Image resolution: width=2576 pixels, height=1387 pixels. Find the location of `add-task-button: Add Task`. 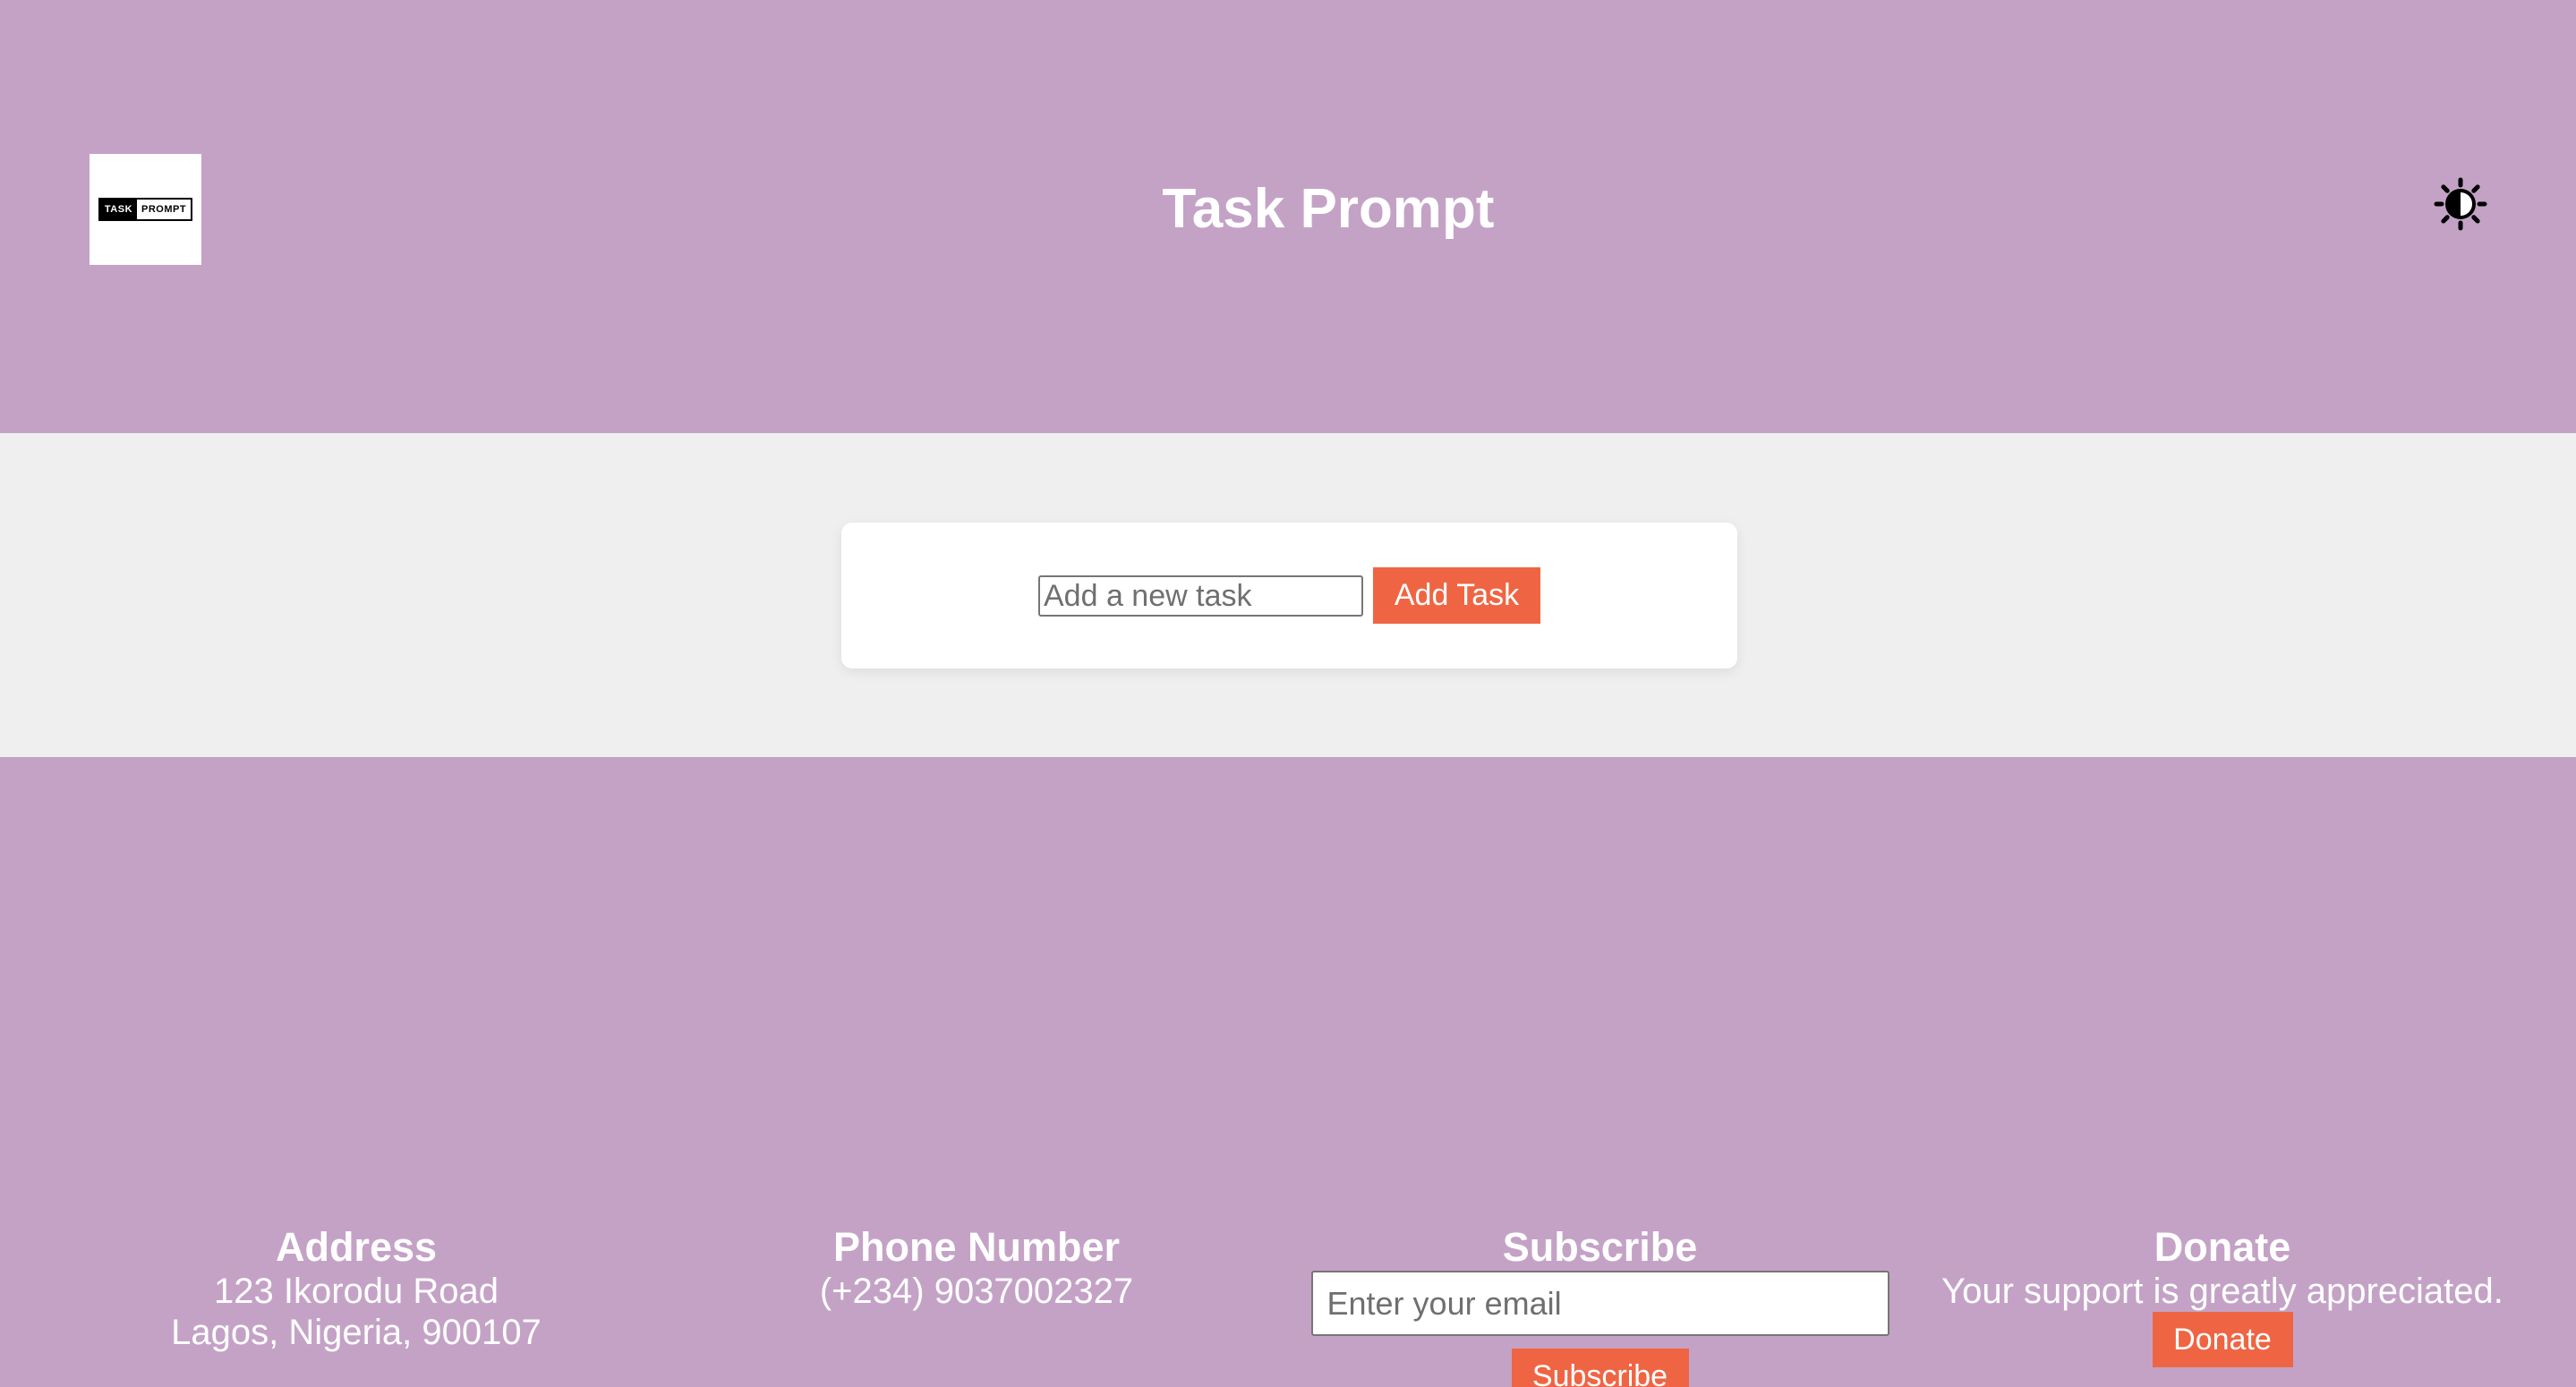

add-task-button: Add Task is located at coordinates (1456, 595).